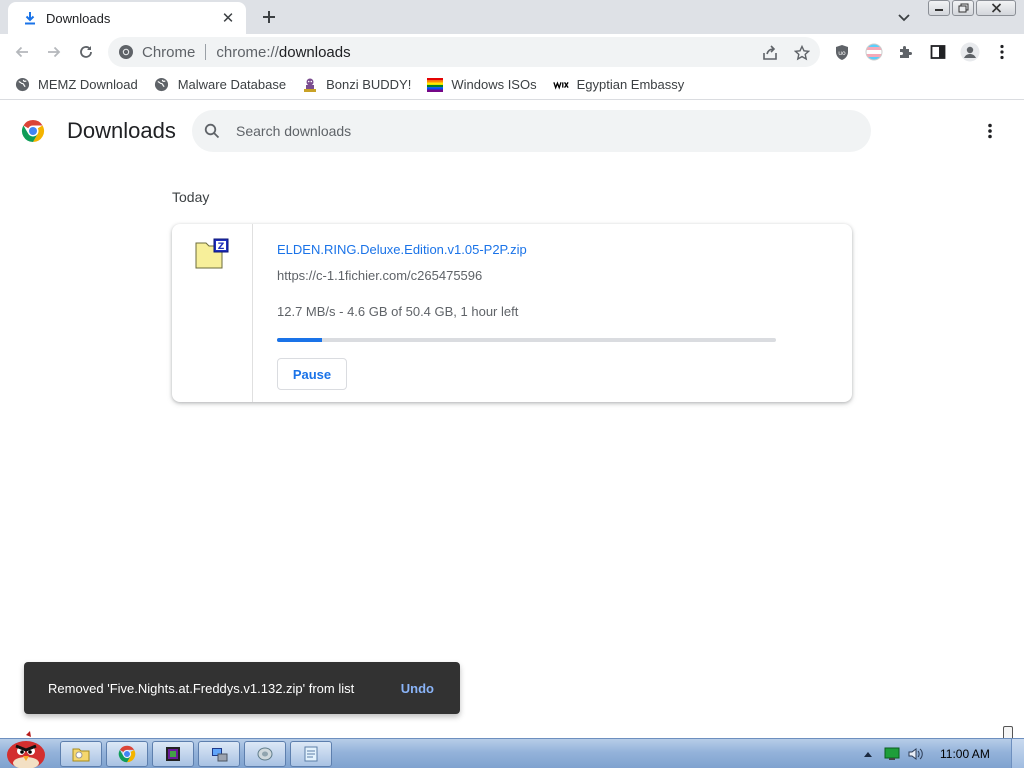 This screenshot has width=1024, height=768. What do you see at coordinates (965, 754) in the screenshot?
I see `taskbar-clock: 11:00 AM` at bounding box center [965, 754].